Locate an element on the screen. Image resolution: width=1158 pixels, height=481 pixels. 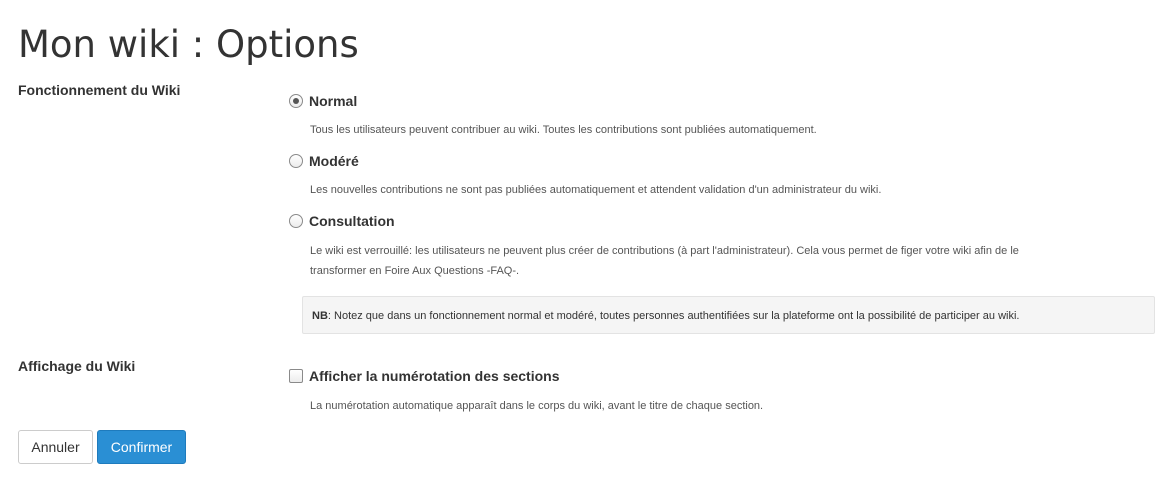
radio-normal is located at coordinates (296, 101).